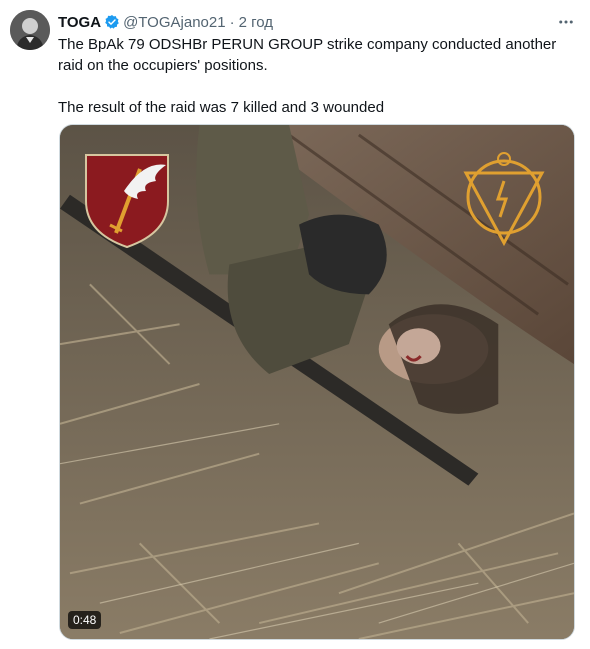 The width and height of the screenshot is (590, 649). What do you see at coordinates (317, 22) in the screenshot?
I see `tweet-header: TOGA @TOGAjano21 · 2 год` at bounding box center [317, 22].